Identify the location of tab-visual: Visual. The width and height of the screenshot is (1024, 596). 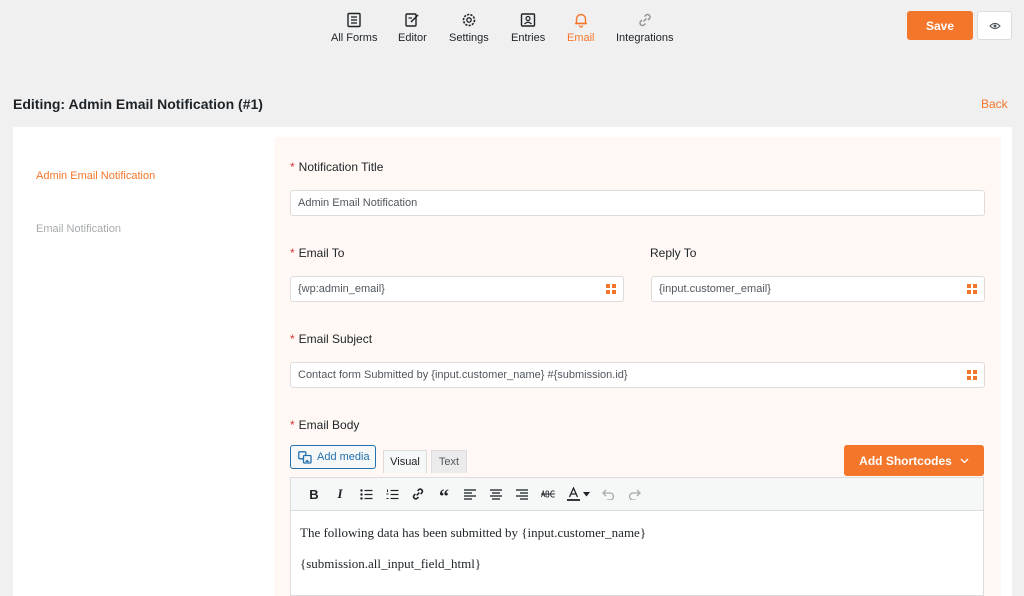
(405, 461).